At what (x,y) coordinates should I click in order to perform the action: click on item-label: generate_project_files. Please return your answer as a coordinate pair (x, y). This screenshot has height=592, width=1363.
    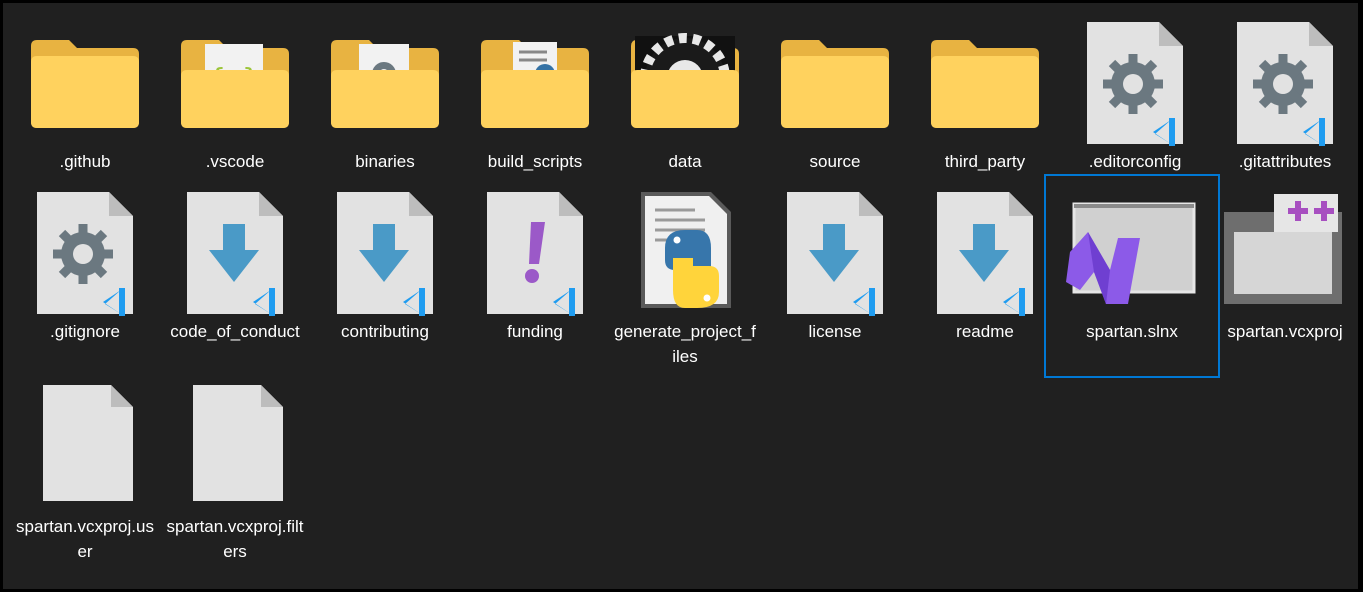
    Looking at the image, I should click on (685, 344).